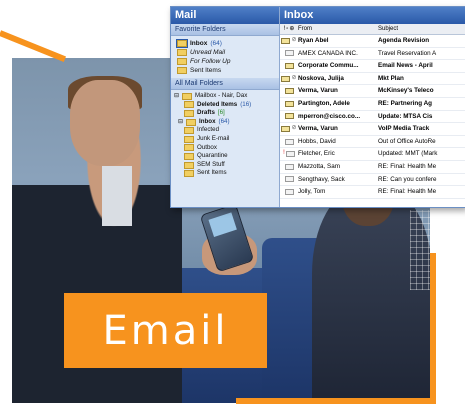 The image size is (465, 409). What do you see at coordinates (208, 52) in the screenshot?
I see `favorite-unread-label: Unread Mail` at bounding box center [208, 52].